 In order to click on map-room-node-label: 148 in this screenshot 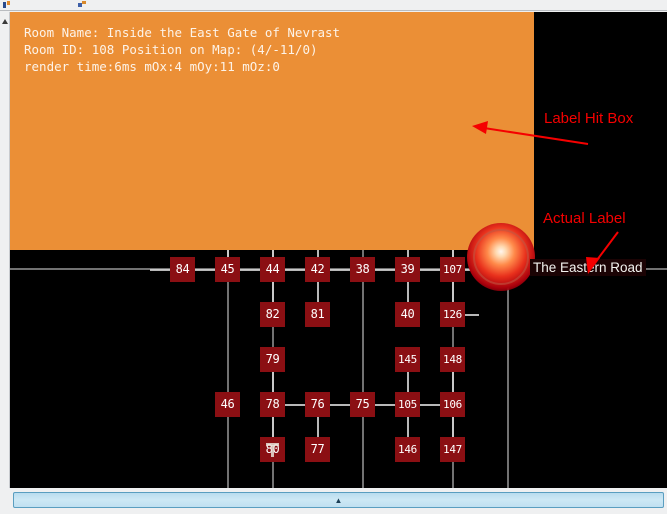, I will do `click(452, 359)`.